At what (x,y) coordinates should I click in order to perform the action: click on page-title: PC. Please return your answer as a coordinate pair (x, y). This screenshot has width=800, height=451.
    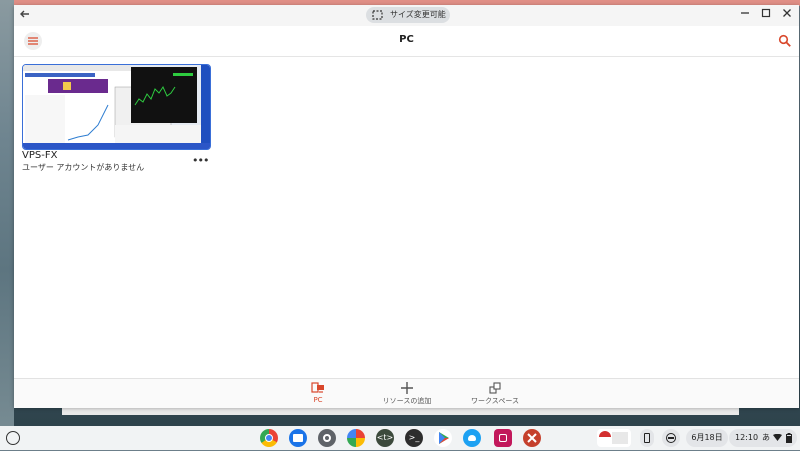
    Looking at the image, I should click on (406, 39).